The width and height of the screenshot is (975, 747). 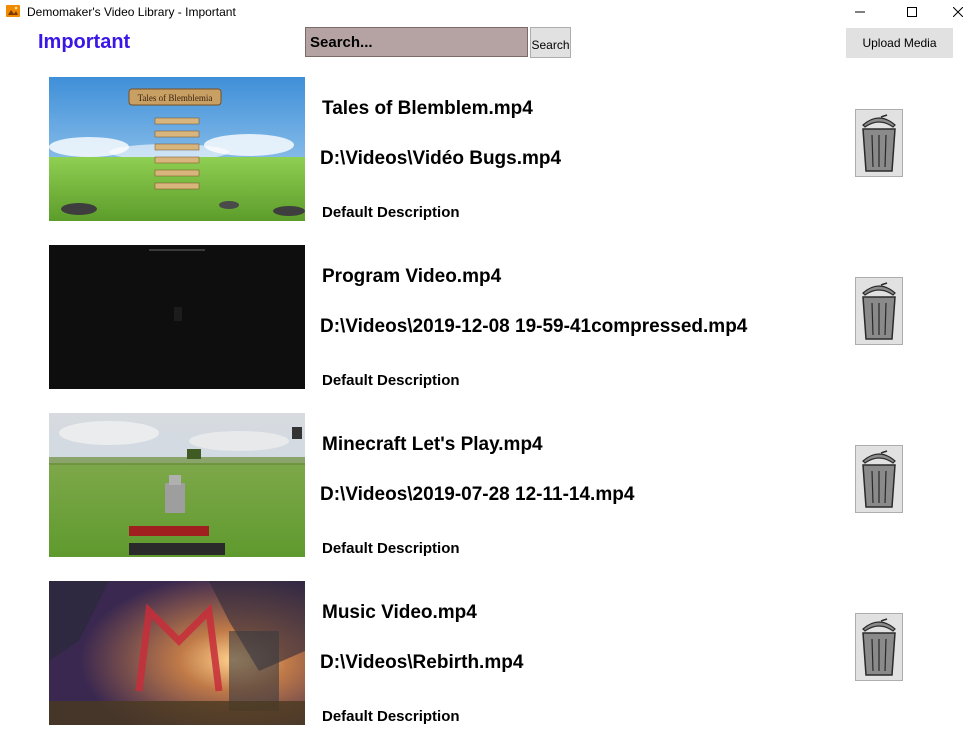 I want to click on maximize-button, so click(x=912, y=12).